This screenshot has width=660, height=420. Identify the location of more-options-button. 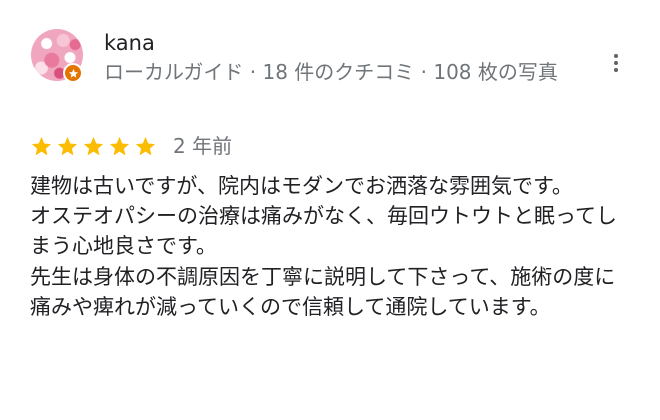
(616, 63).